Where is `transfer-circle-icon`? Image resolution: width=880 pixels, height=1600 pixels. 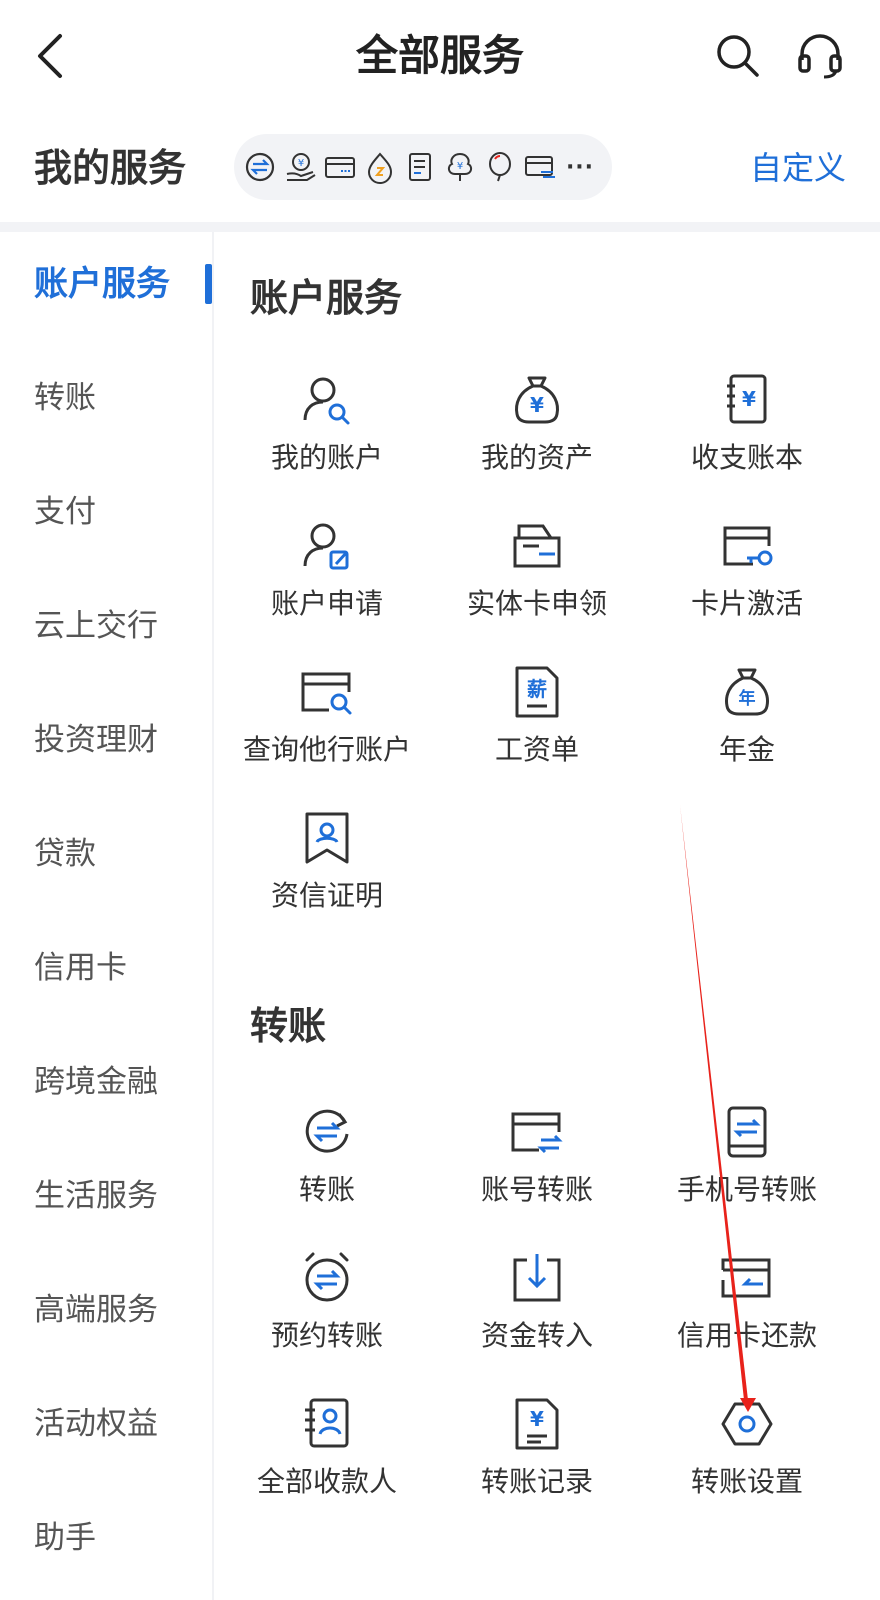
transfer-circle-icon is located at coordinates (260, 167).